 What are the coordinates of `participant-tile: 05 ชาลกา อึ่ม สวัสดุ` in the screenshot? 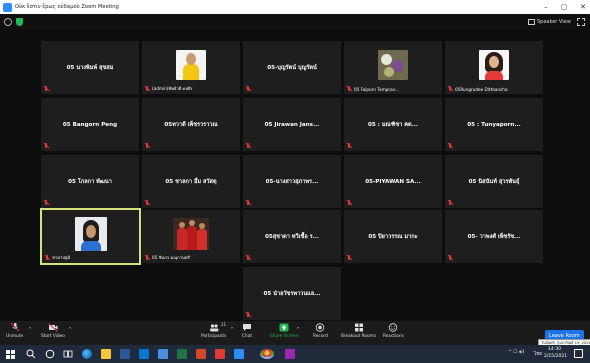 It's located at (191, 181).